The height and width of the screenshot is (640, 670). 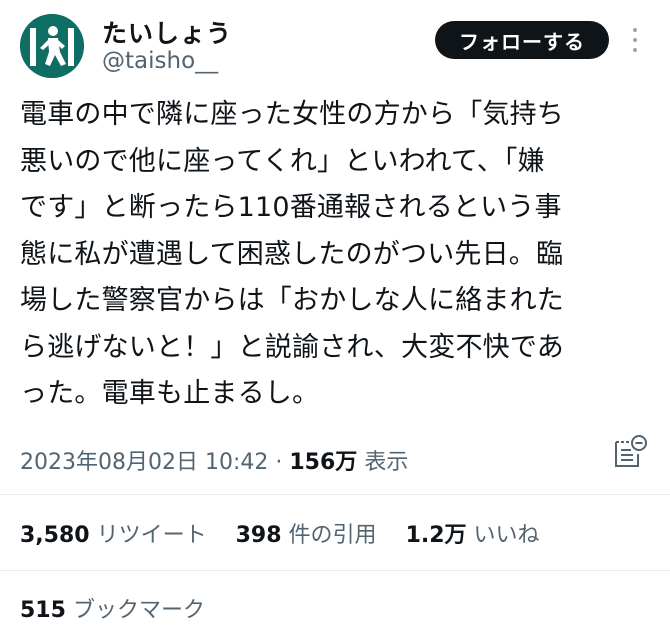 I want to click on document-bookmark-icon, so click(x=630, y=452).